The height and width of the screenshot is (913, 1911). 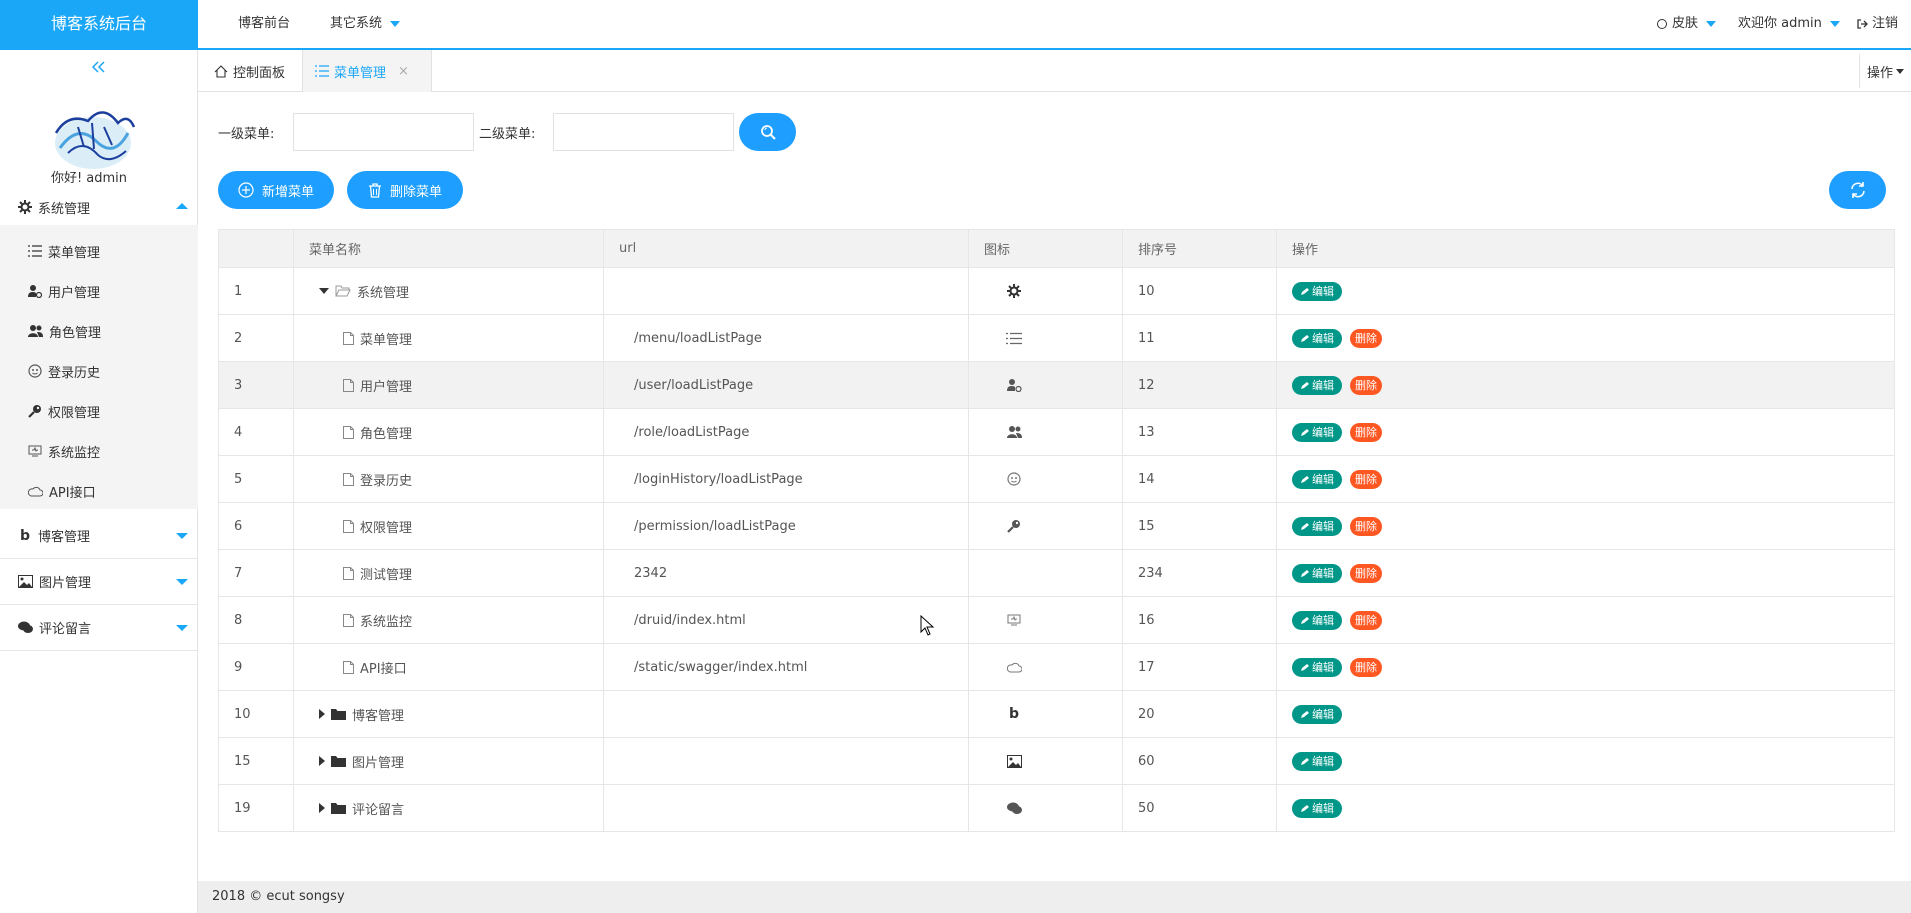 I want to click on sidebar-group-blog: b 博客管理, so click(x=99, y=536).